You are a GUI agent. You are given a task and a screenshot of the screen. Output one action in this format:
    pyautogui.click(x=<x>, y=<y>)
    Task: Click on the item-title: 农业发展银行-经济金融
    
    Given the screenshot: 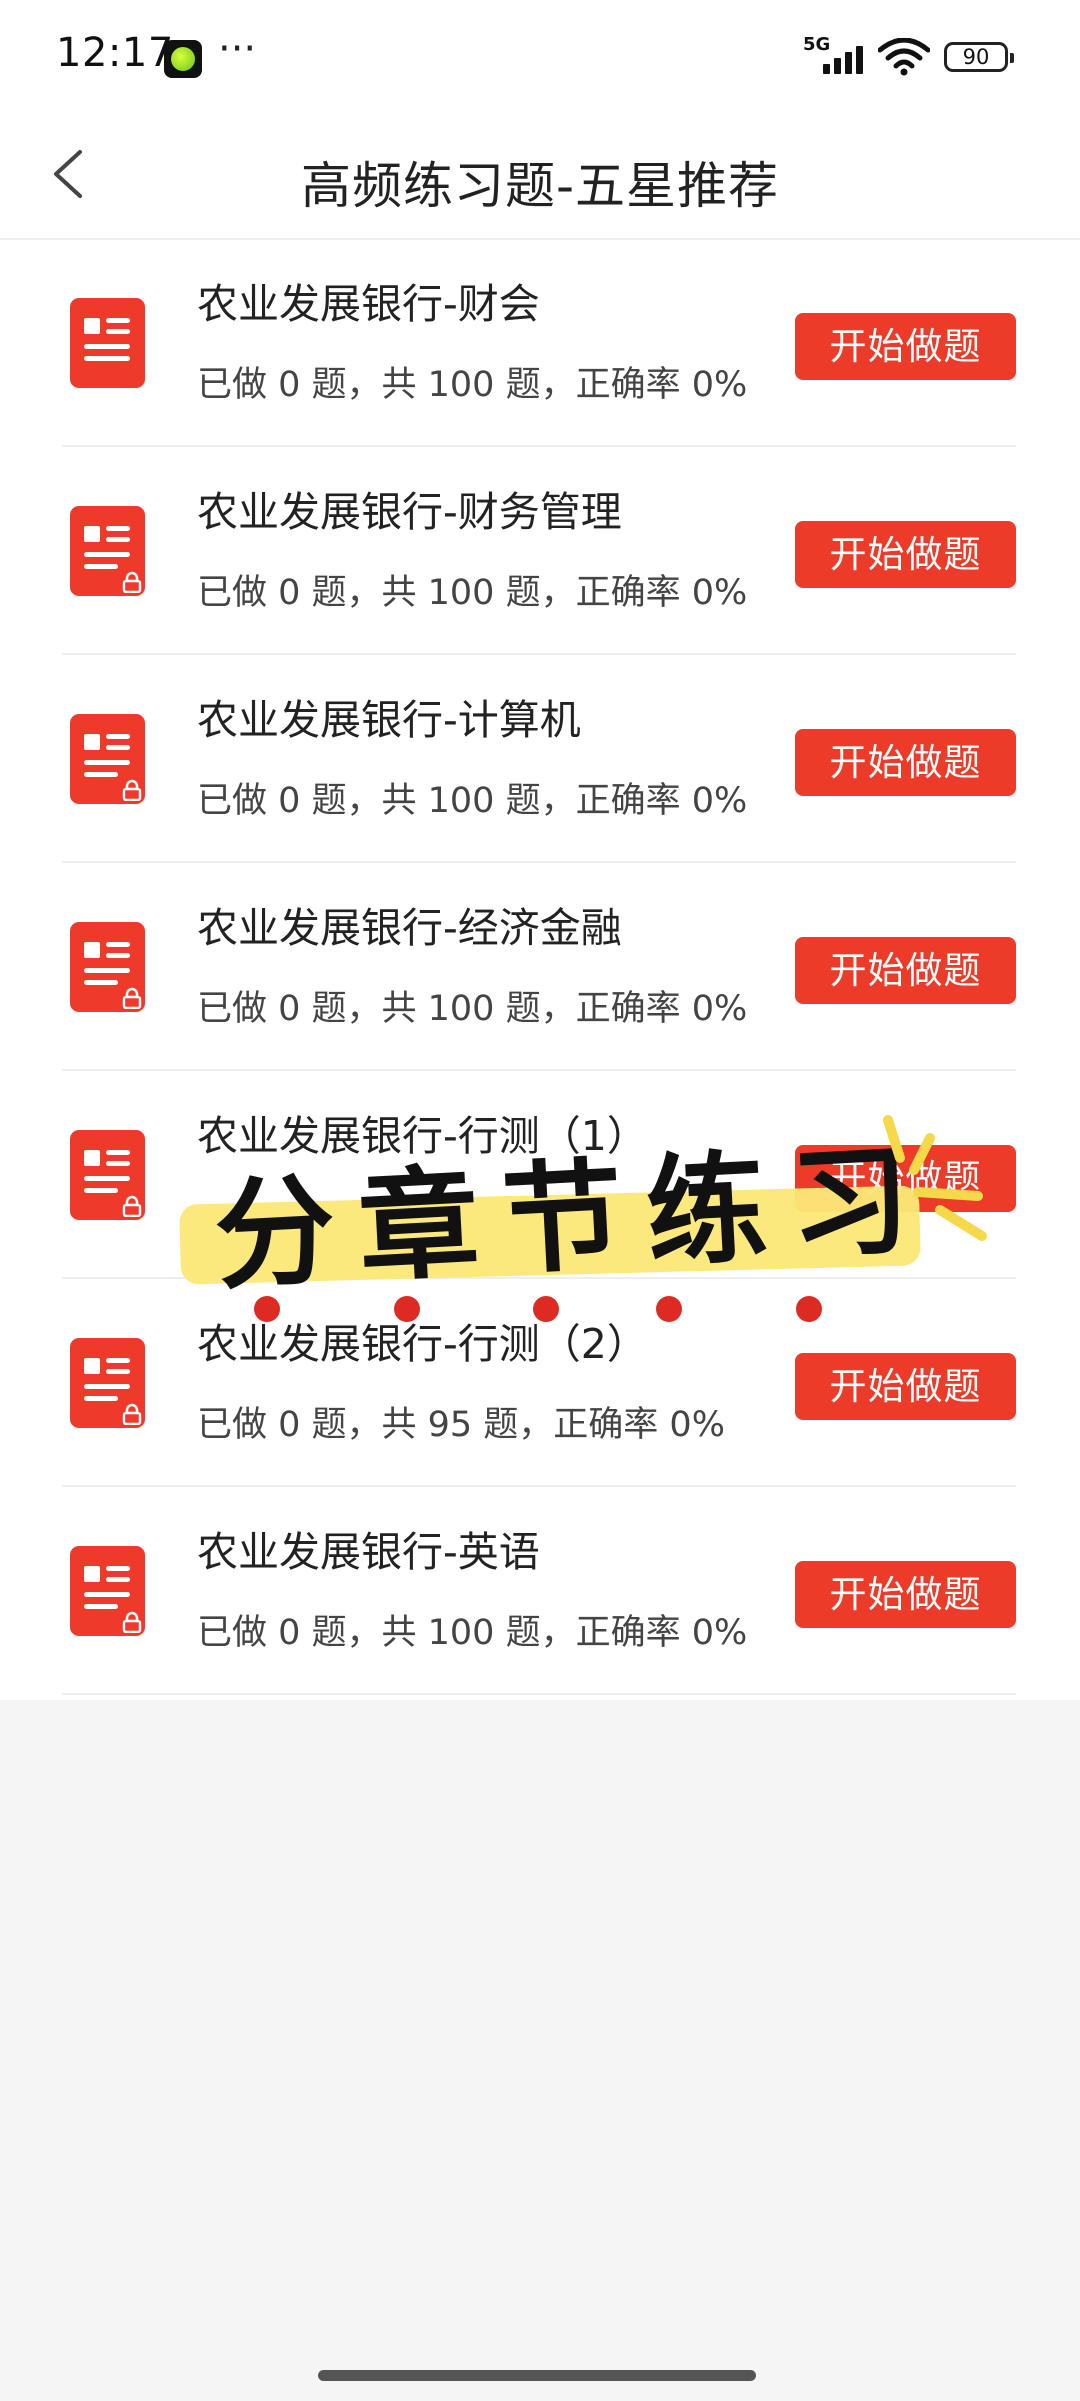 What is the action you would take?
    pyautogui.click(x=409, y=928)
    